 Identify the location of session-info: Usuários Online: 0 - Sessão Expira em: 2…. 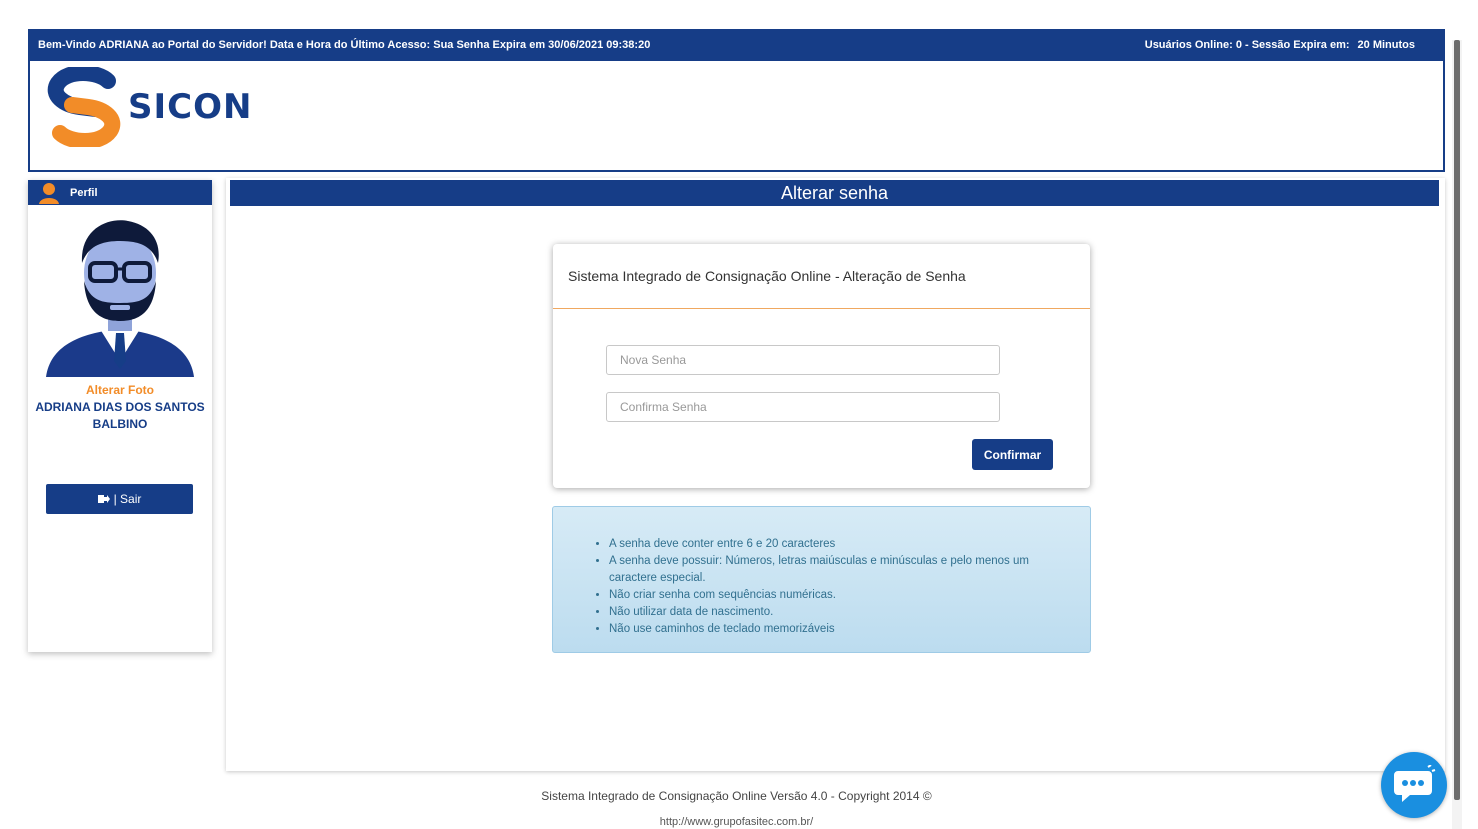
(1280, 45).